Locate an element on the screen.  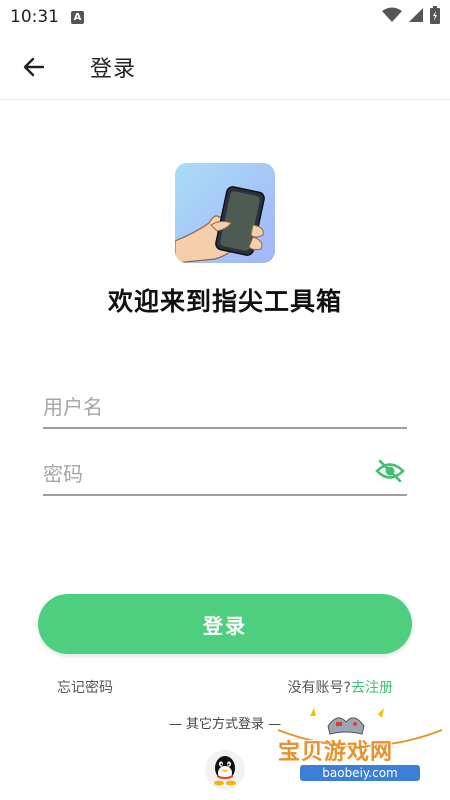
username-input is located at coordinates (203, 407).